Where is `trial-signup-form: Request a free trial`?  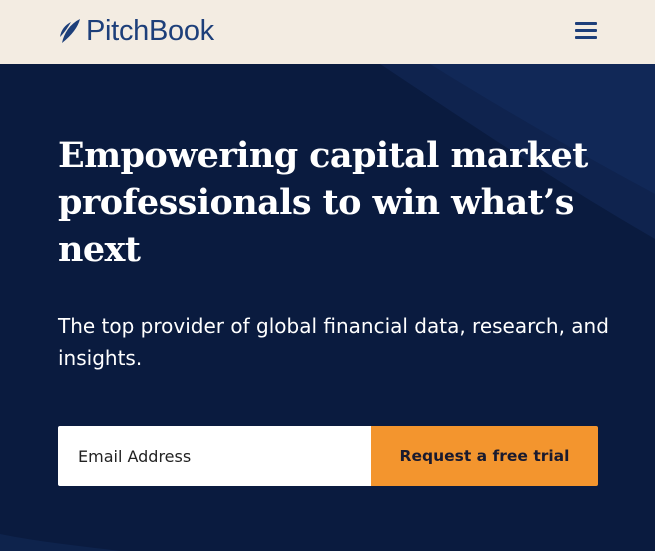 trial-signup-form: Request a free trial is located at coordinates (328, 456).